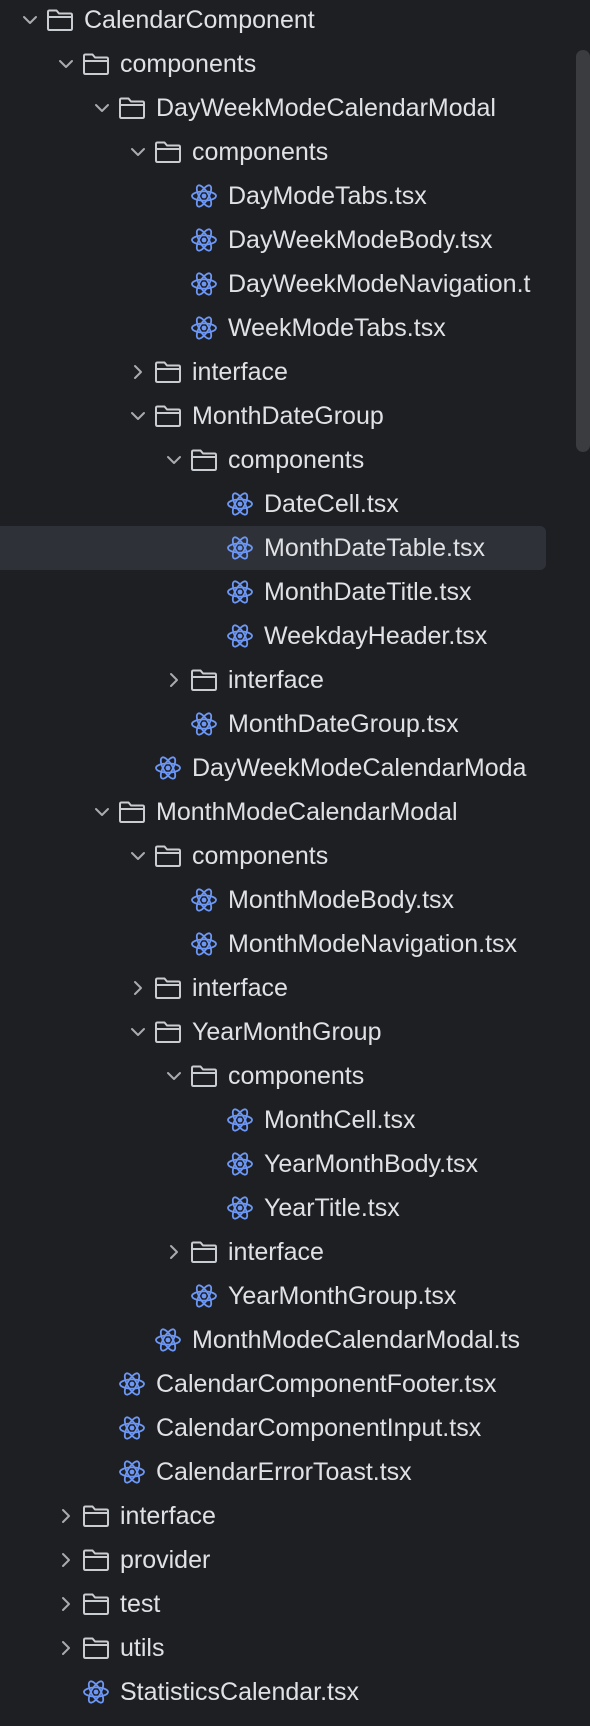 The width and height of the screenshot is (590, 1726). I want to click on tree-file-row: MonthModeBody.tsx, so click(295, 900).